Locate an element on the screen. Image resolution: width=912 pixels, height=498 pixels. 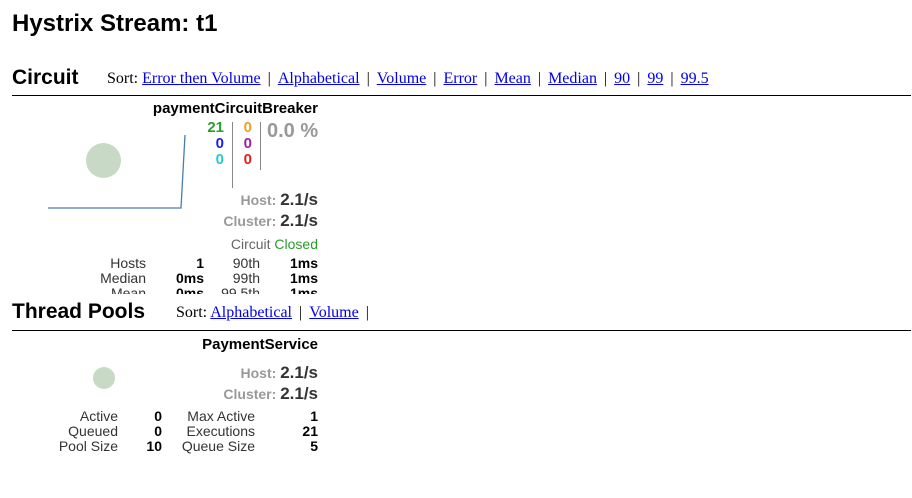
circuit-section-title: Circuit is located at coordinates (45, 77).